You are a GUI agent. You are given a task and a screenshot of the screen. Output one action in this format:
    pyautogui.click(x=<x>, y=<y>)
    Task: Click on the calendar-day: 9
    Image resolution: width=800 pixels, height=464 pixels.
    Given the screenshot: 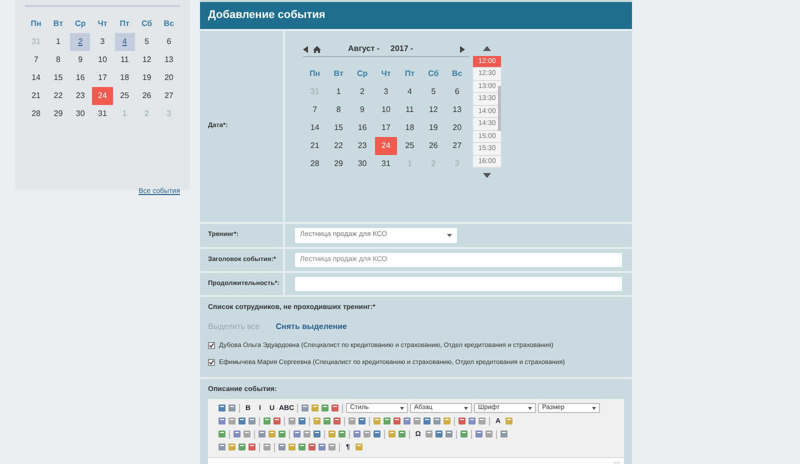 What is the action you would take?
    pyautogui.click(x=80, y=60)
    